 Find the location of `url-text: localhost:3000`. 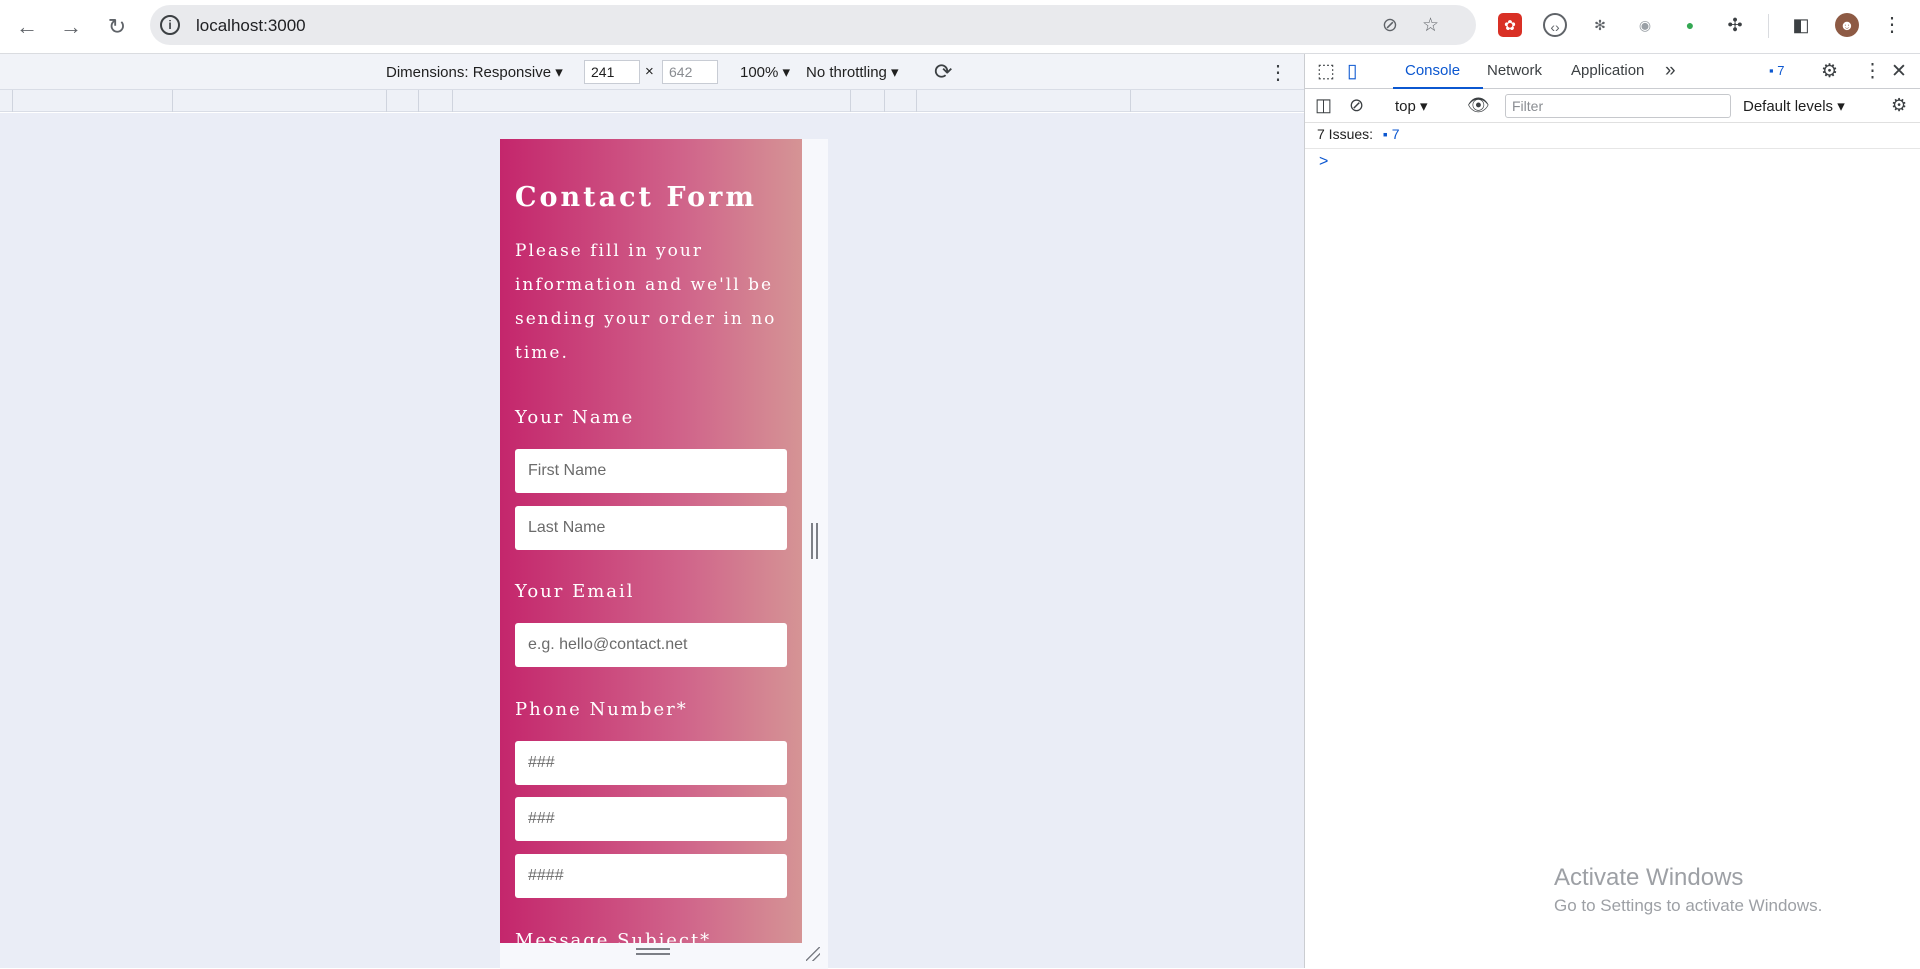

url-text: localhost:3000 is located at coordinates (251, 26).